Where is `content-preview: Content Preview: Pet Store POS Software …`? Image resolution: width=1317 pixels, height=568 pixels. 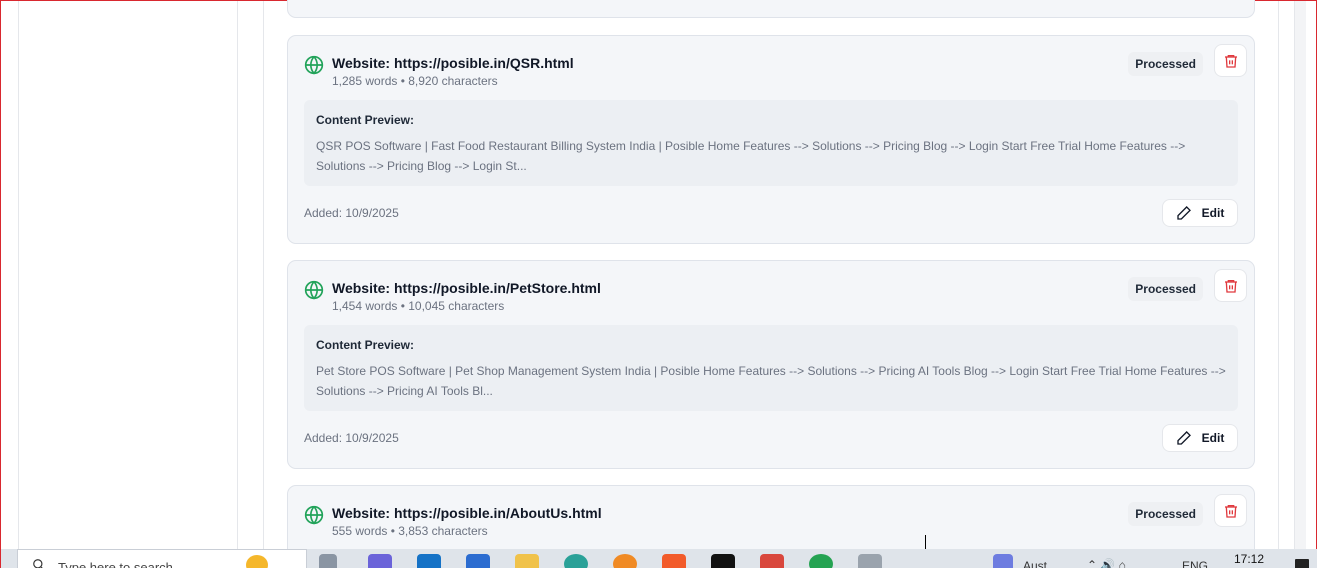 content-preview: Content Preview: Pet Store POS Software … is located at coordinates (771, 368).